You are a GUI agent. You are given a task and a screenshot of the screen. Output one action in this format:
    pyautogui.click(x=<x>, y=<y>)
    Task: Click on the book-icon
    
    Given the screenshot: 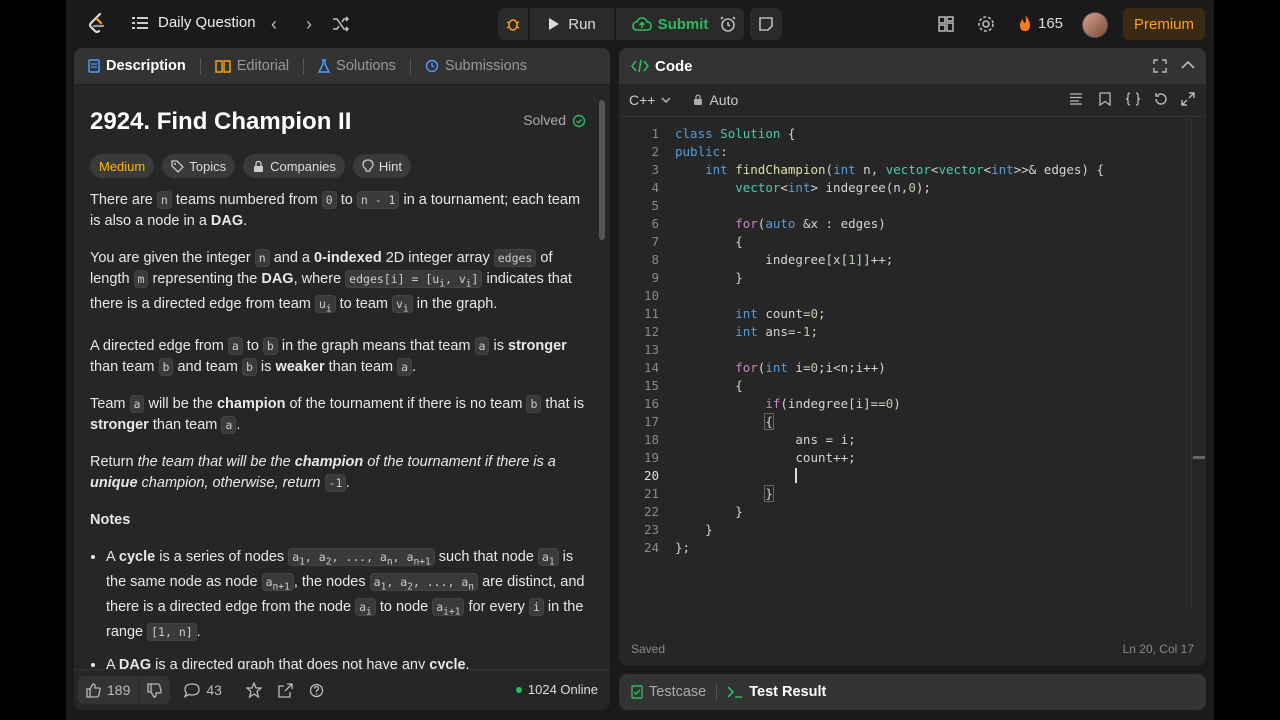 What is the action you would take?
    pyautogui.click(x=223, y=66)
    